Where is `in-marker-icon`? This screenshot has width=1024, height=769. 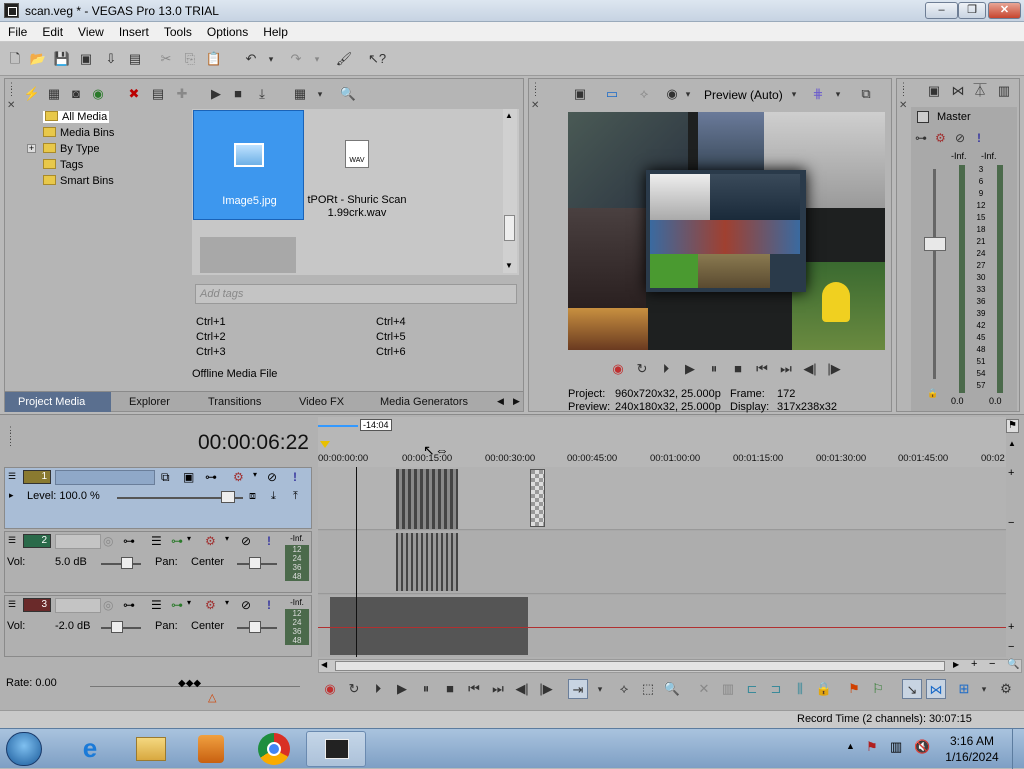
in-marker-icon is located at coordinates (325, 444).